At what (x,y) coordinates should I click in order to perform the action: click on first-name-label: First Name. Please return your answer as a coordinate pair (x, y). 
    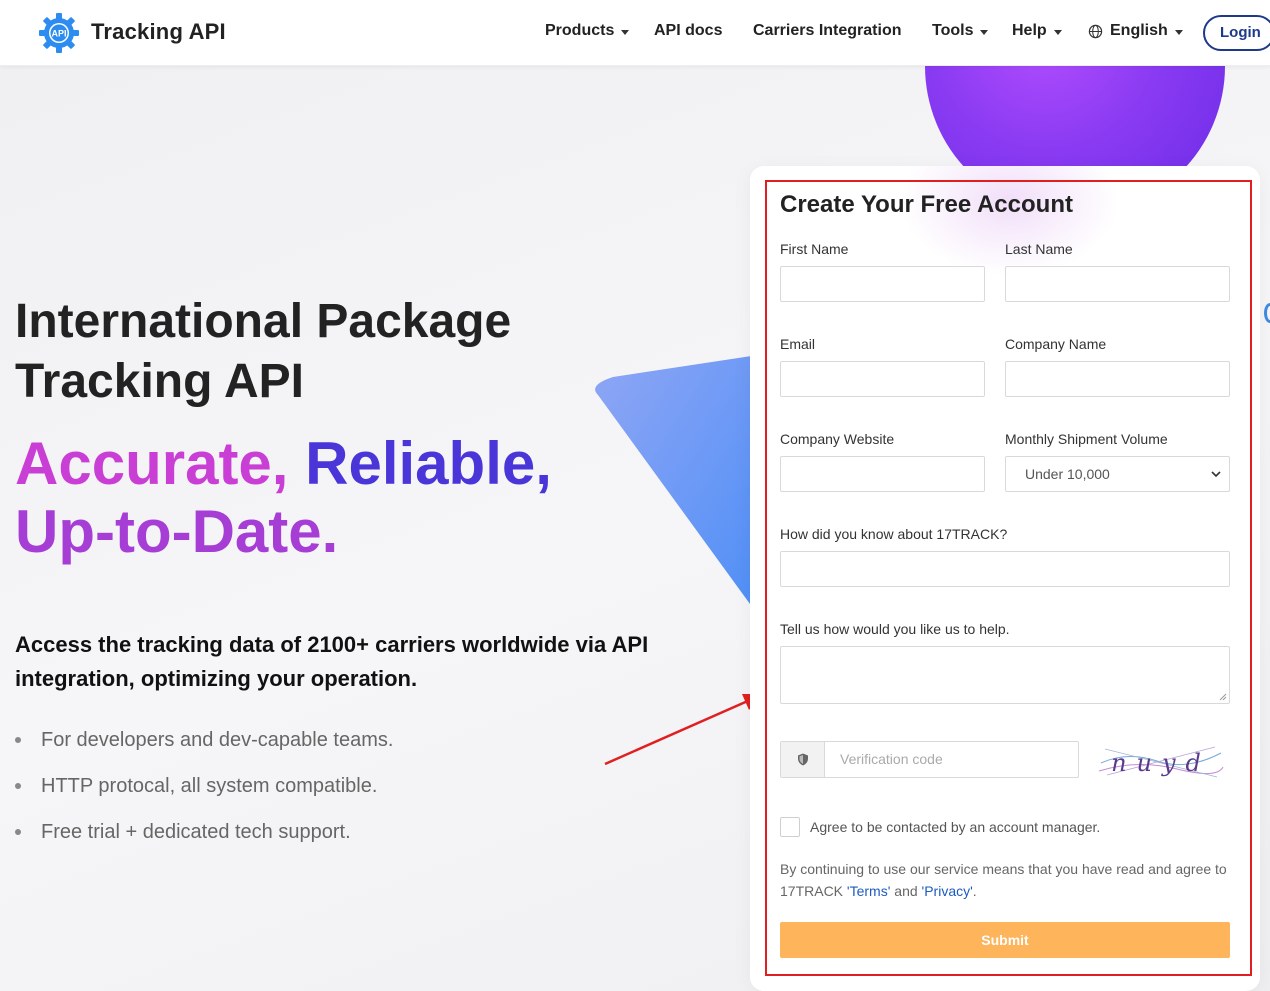
    Looking at the image, I should click on (814, 249).